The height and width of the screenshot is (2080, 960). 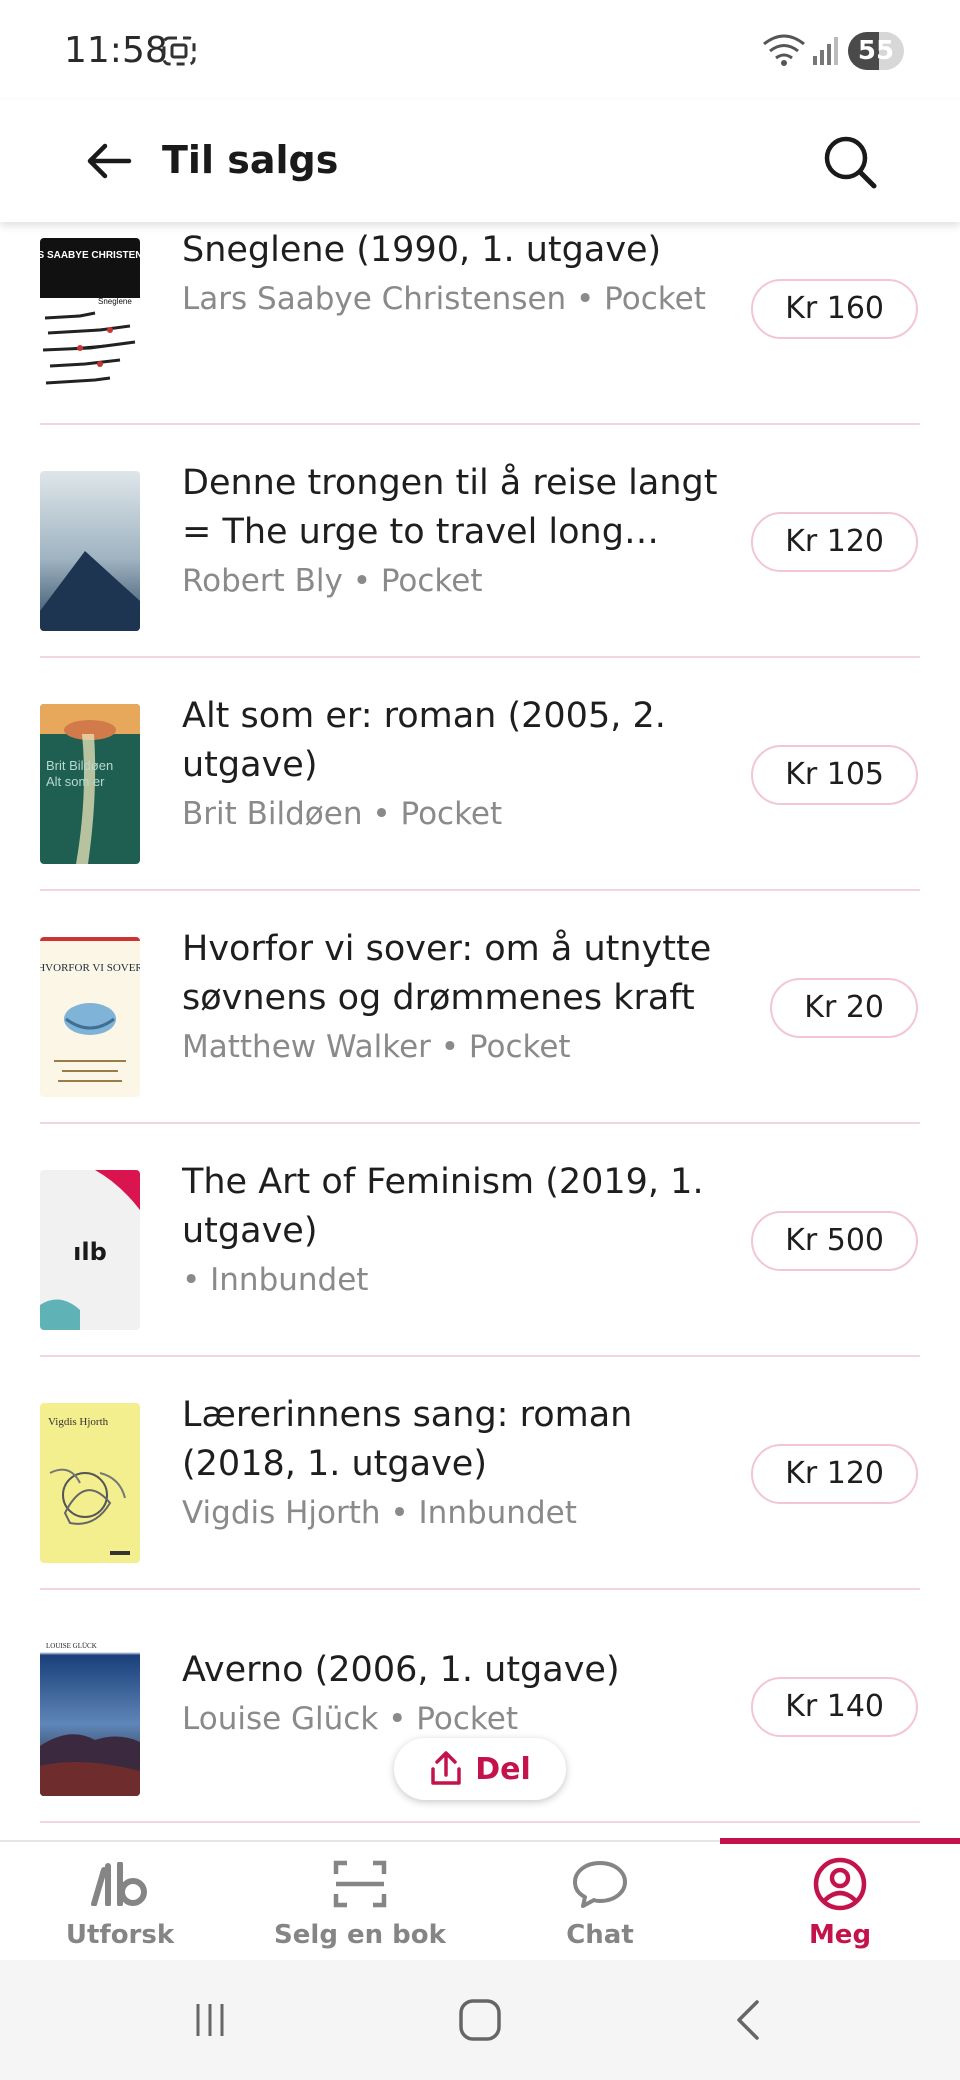 I want to click on profile-icon, so click(x=840, y=1884).